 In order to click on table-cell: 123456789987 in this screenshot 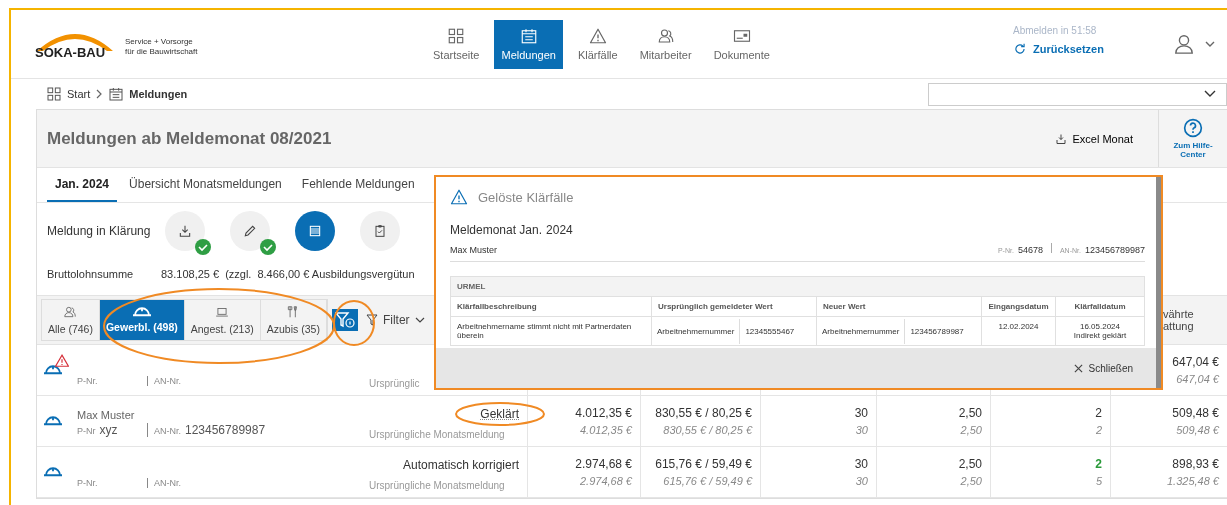, I will do `click(934, 331)`.